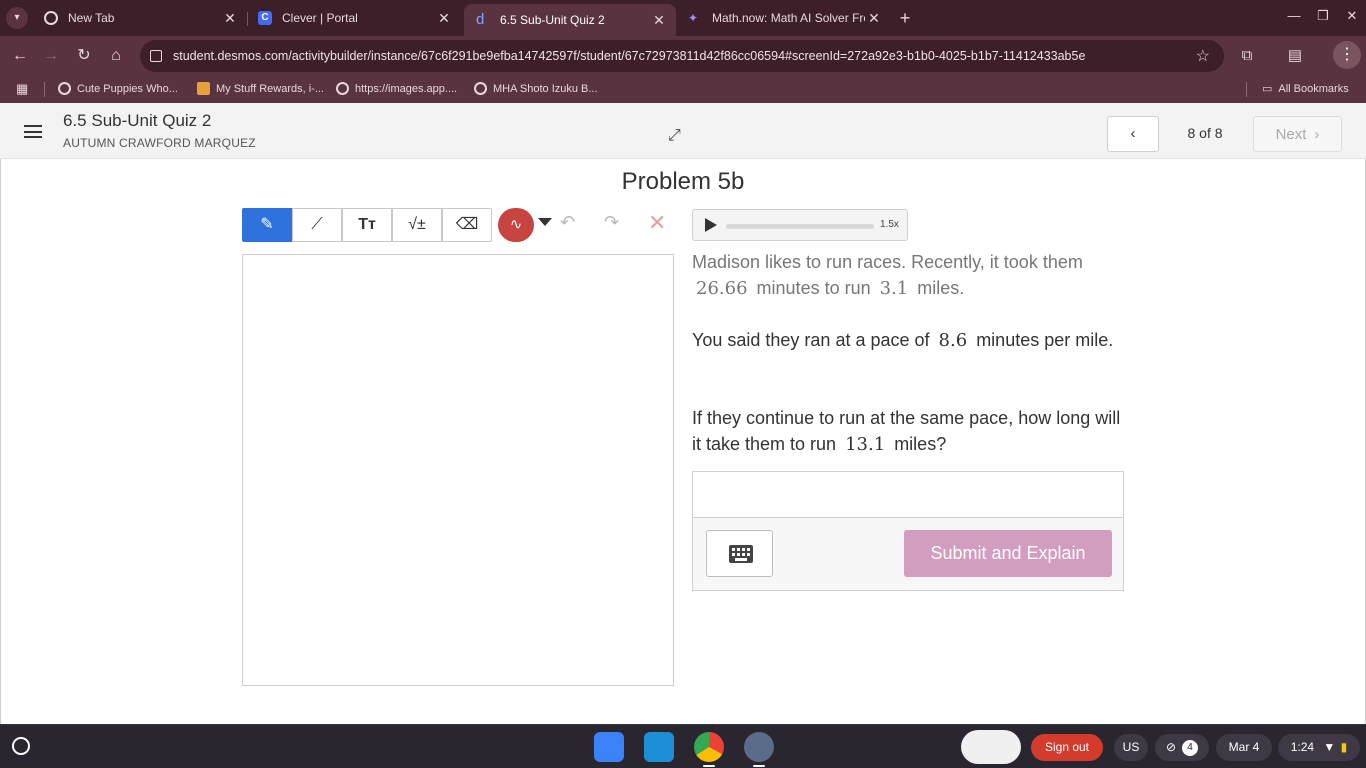 The width and height of the screenshot is (1366, 768). What do you see at coordinates (788, 18) in the screenshot?
I see `tab-title: Math.now: Math AI Solver Free` at bounding box center [788, 18].